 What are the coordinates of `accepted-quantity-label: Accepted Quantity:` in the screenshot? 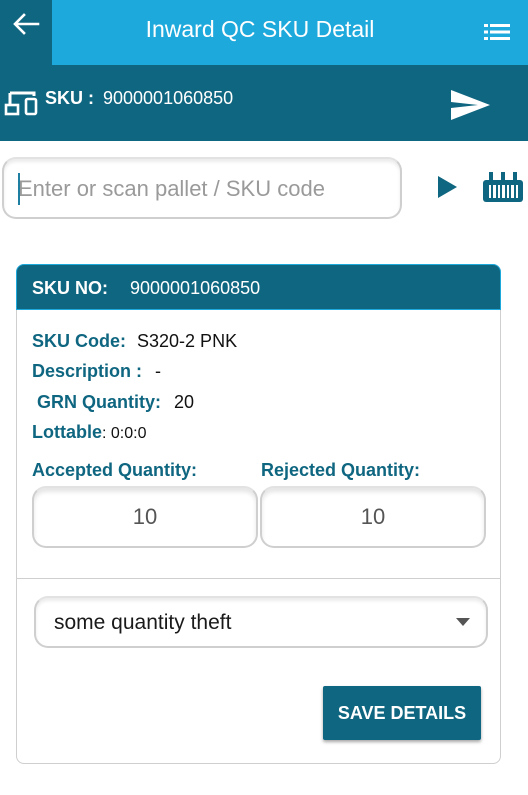 It's located at (115, 470).